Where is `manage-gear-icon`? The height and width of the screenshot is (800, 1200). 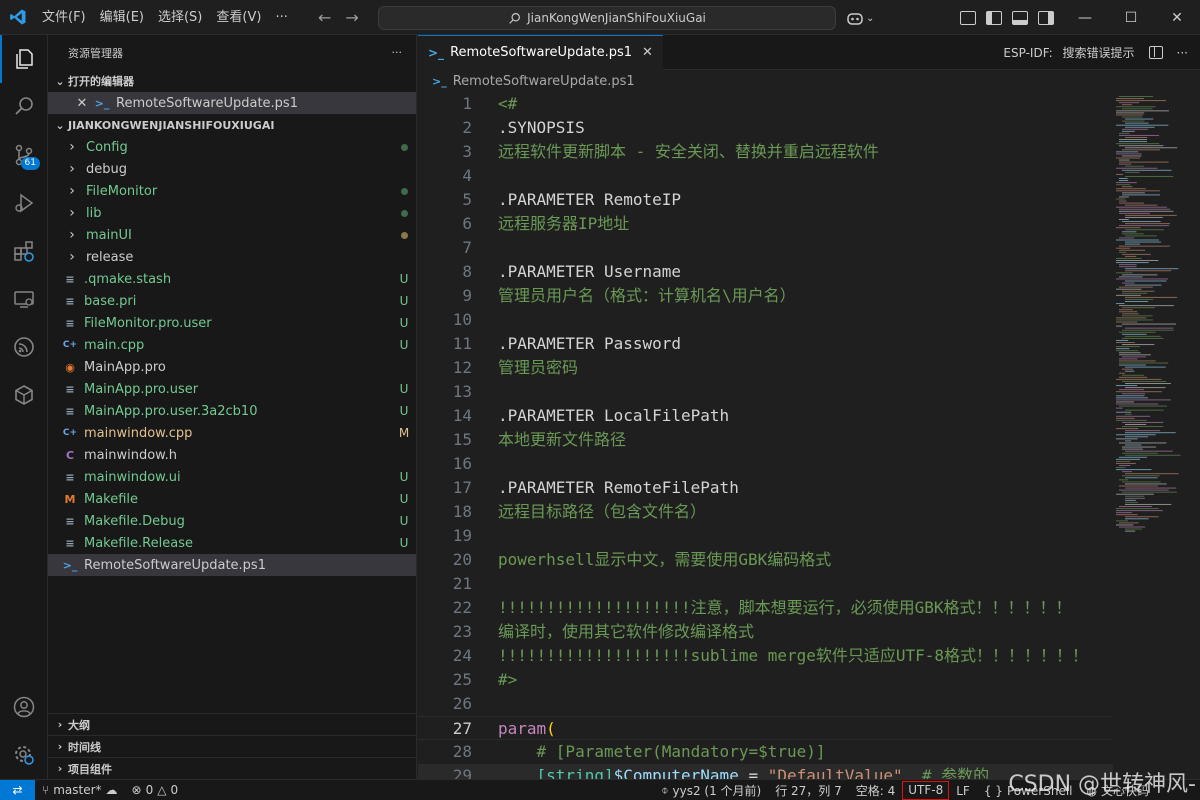
manage-gear-icon is located at coordinates (24, 755).